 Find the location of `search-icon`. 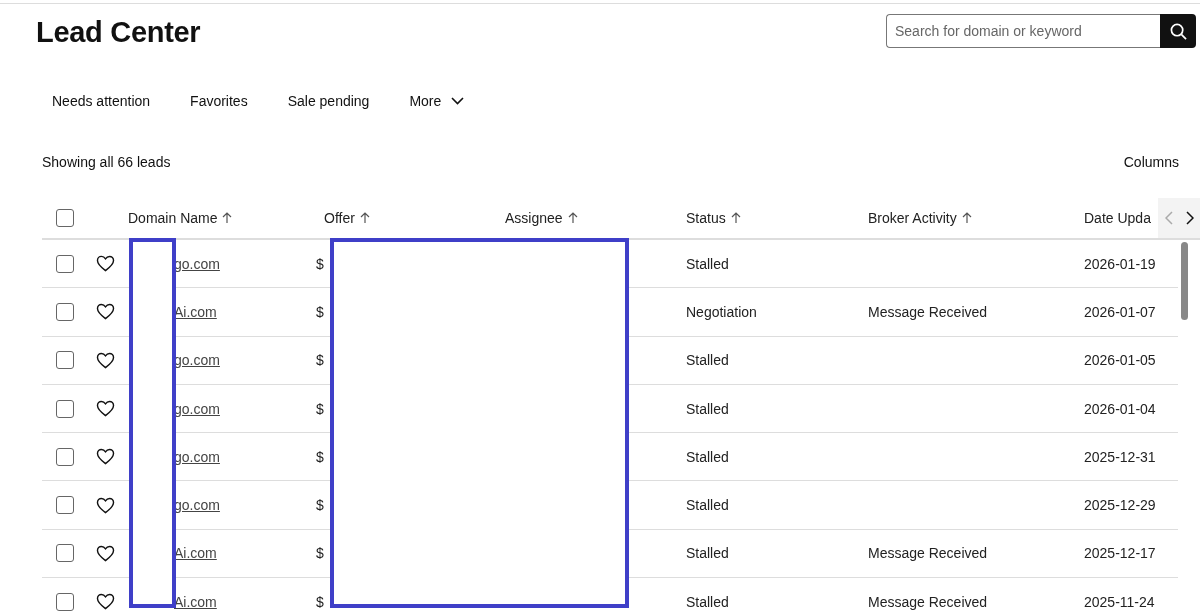

search-icon is located at coordinates (1178, 31).